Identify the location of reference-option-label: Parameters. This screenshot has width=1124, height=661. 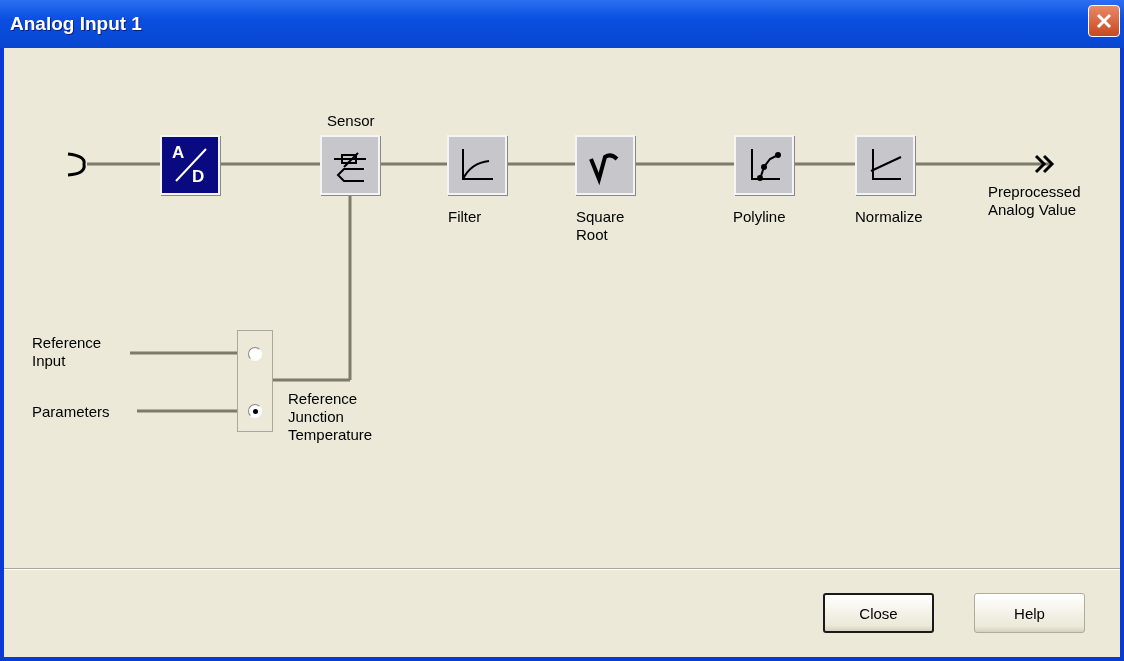
(71, 412).